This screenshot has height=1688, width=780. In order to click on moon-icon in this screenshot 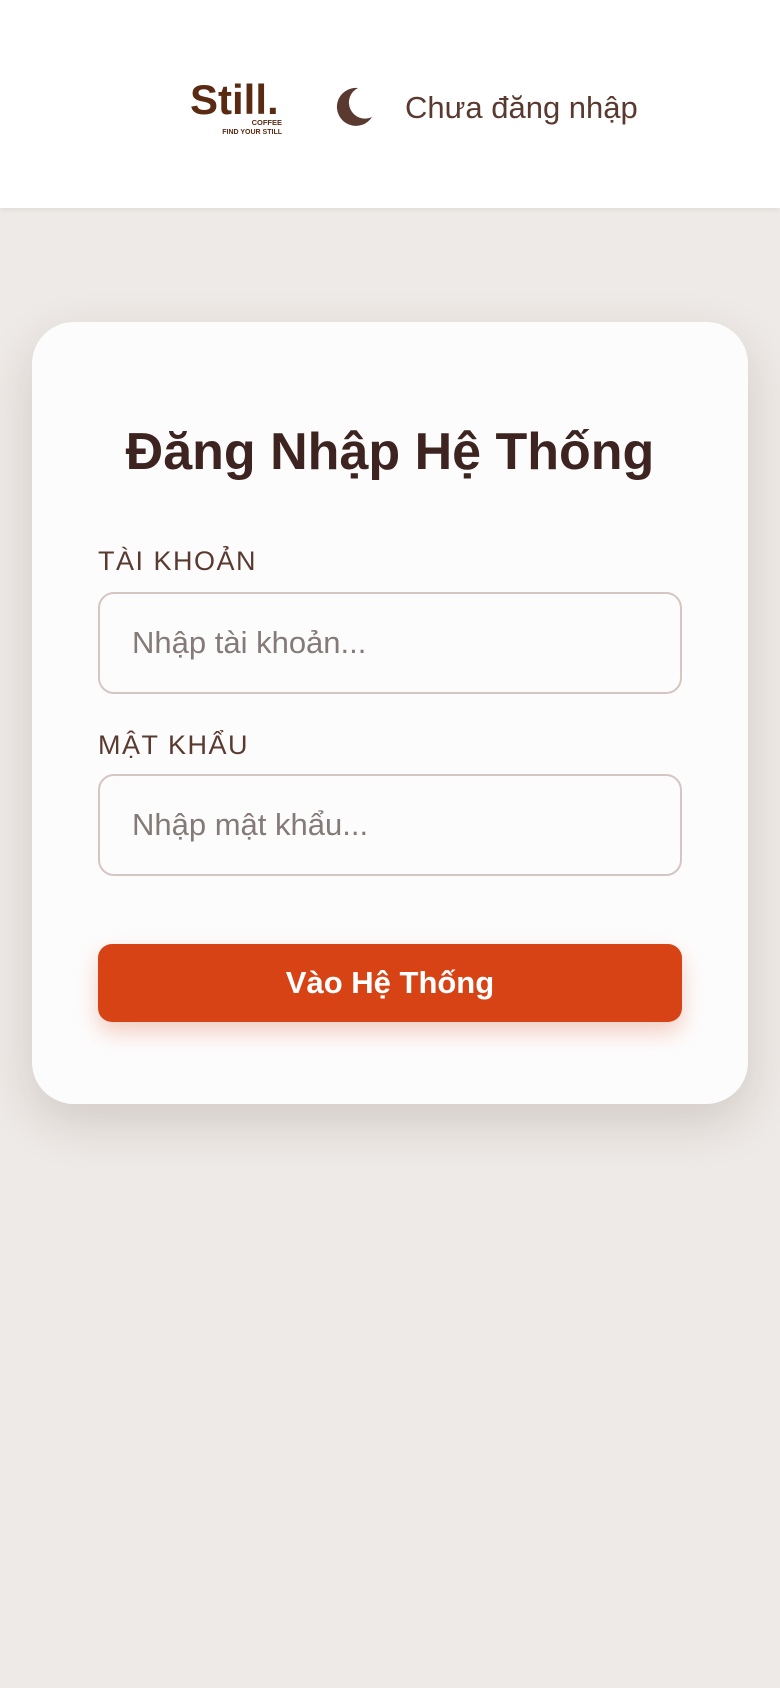, I will do `click(353, 107)`.